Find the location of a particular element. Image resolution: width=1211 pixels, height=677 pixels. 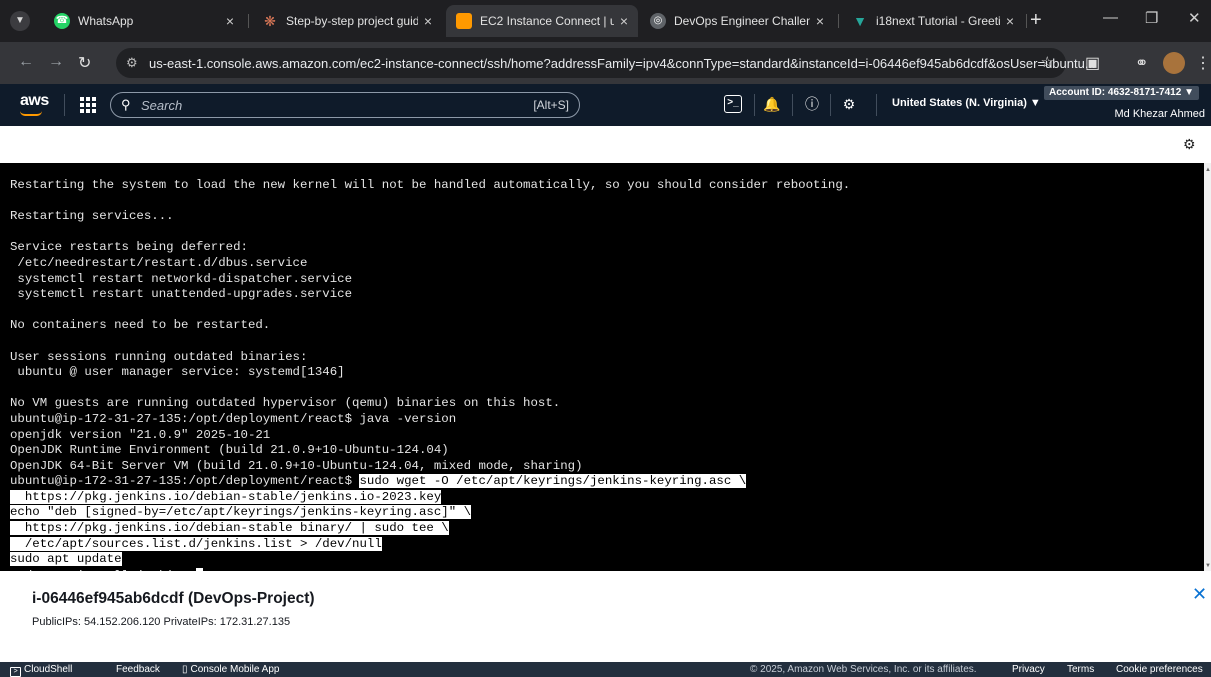

tab-i18next-tutorial: ▼ i18next Tutorial - Greetings A × is located at coordinates (933, 21).